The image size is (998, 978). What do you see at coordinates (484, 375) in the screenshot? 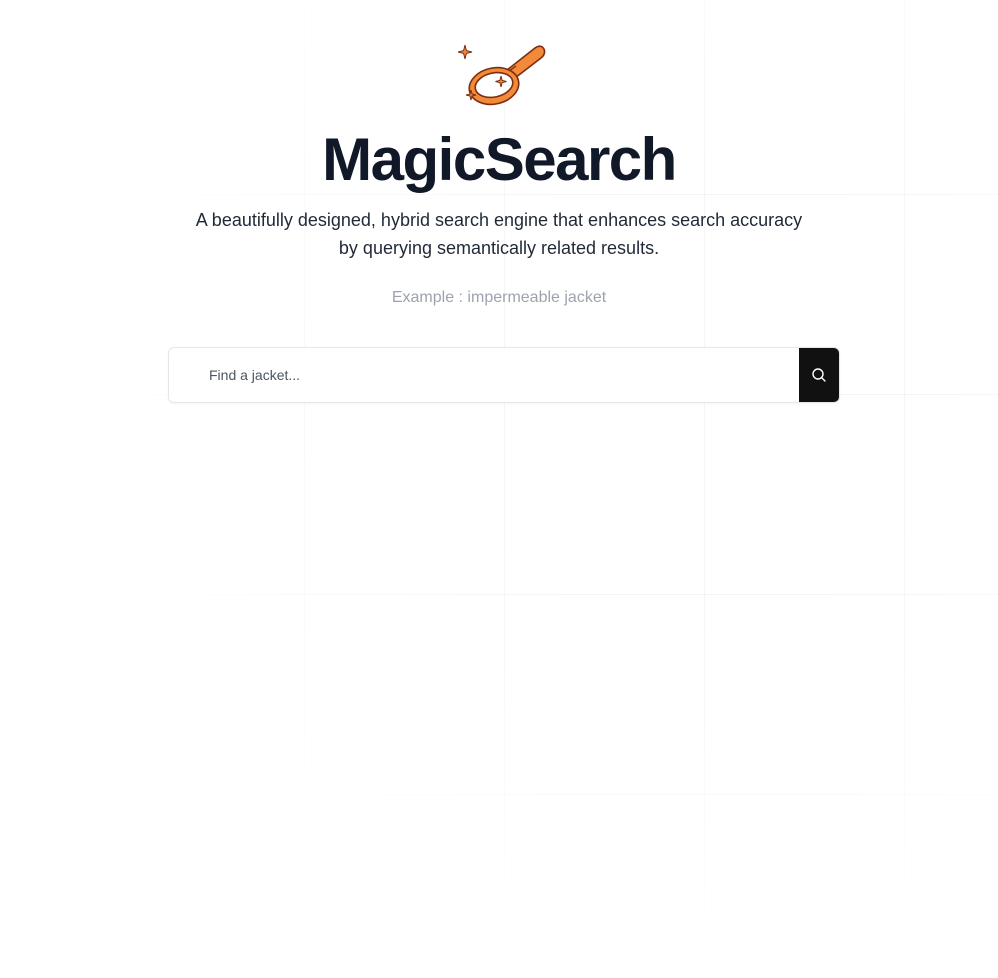
I see `search-input` at bounding box center [484, 375].